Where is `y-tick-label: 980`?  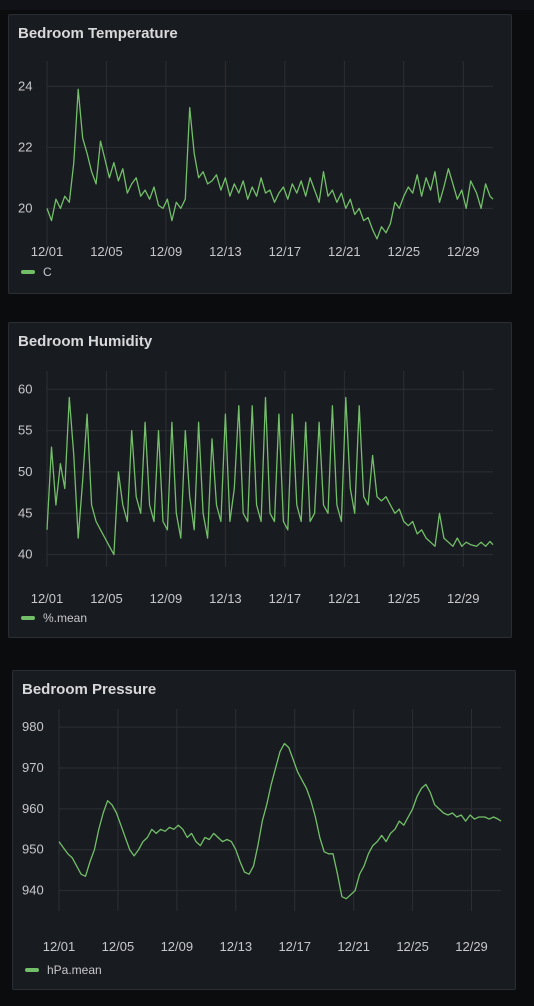
y-tick-label: 980 is located at coordinates (33, 726).